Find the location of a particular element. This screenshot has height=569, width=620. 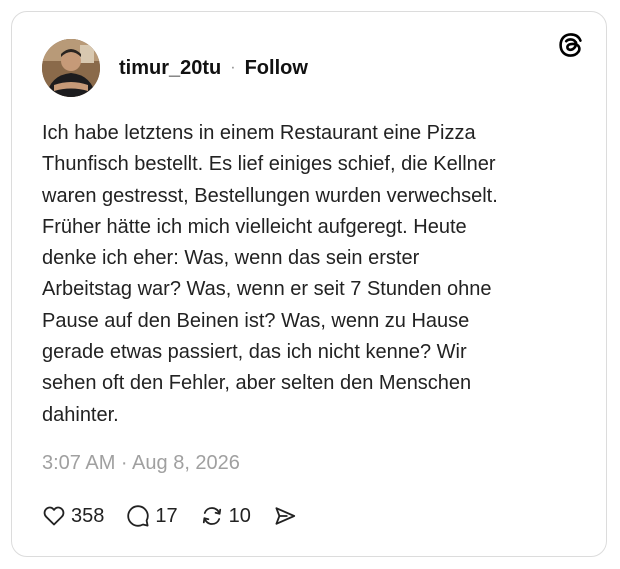

action-bar: 358 17 10 is located at coordinates (180, 516).